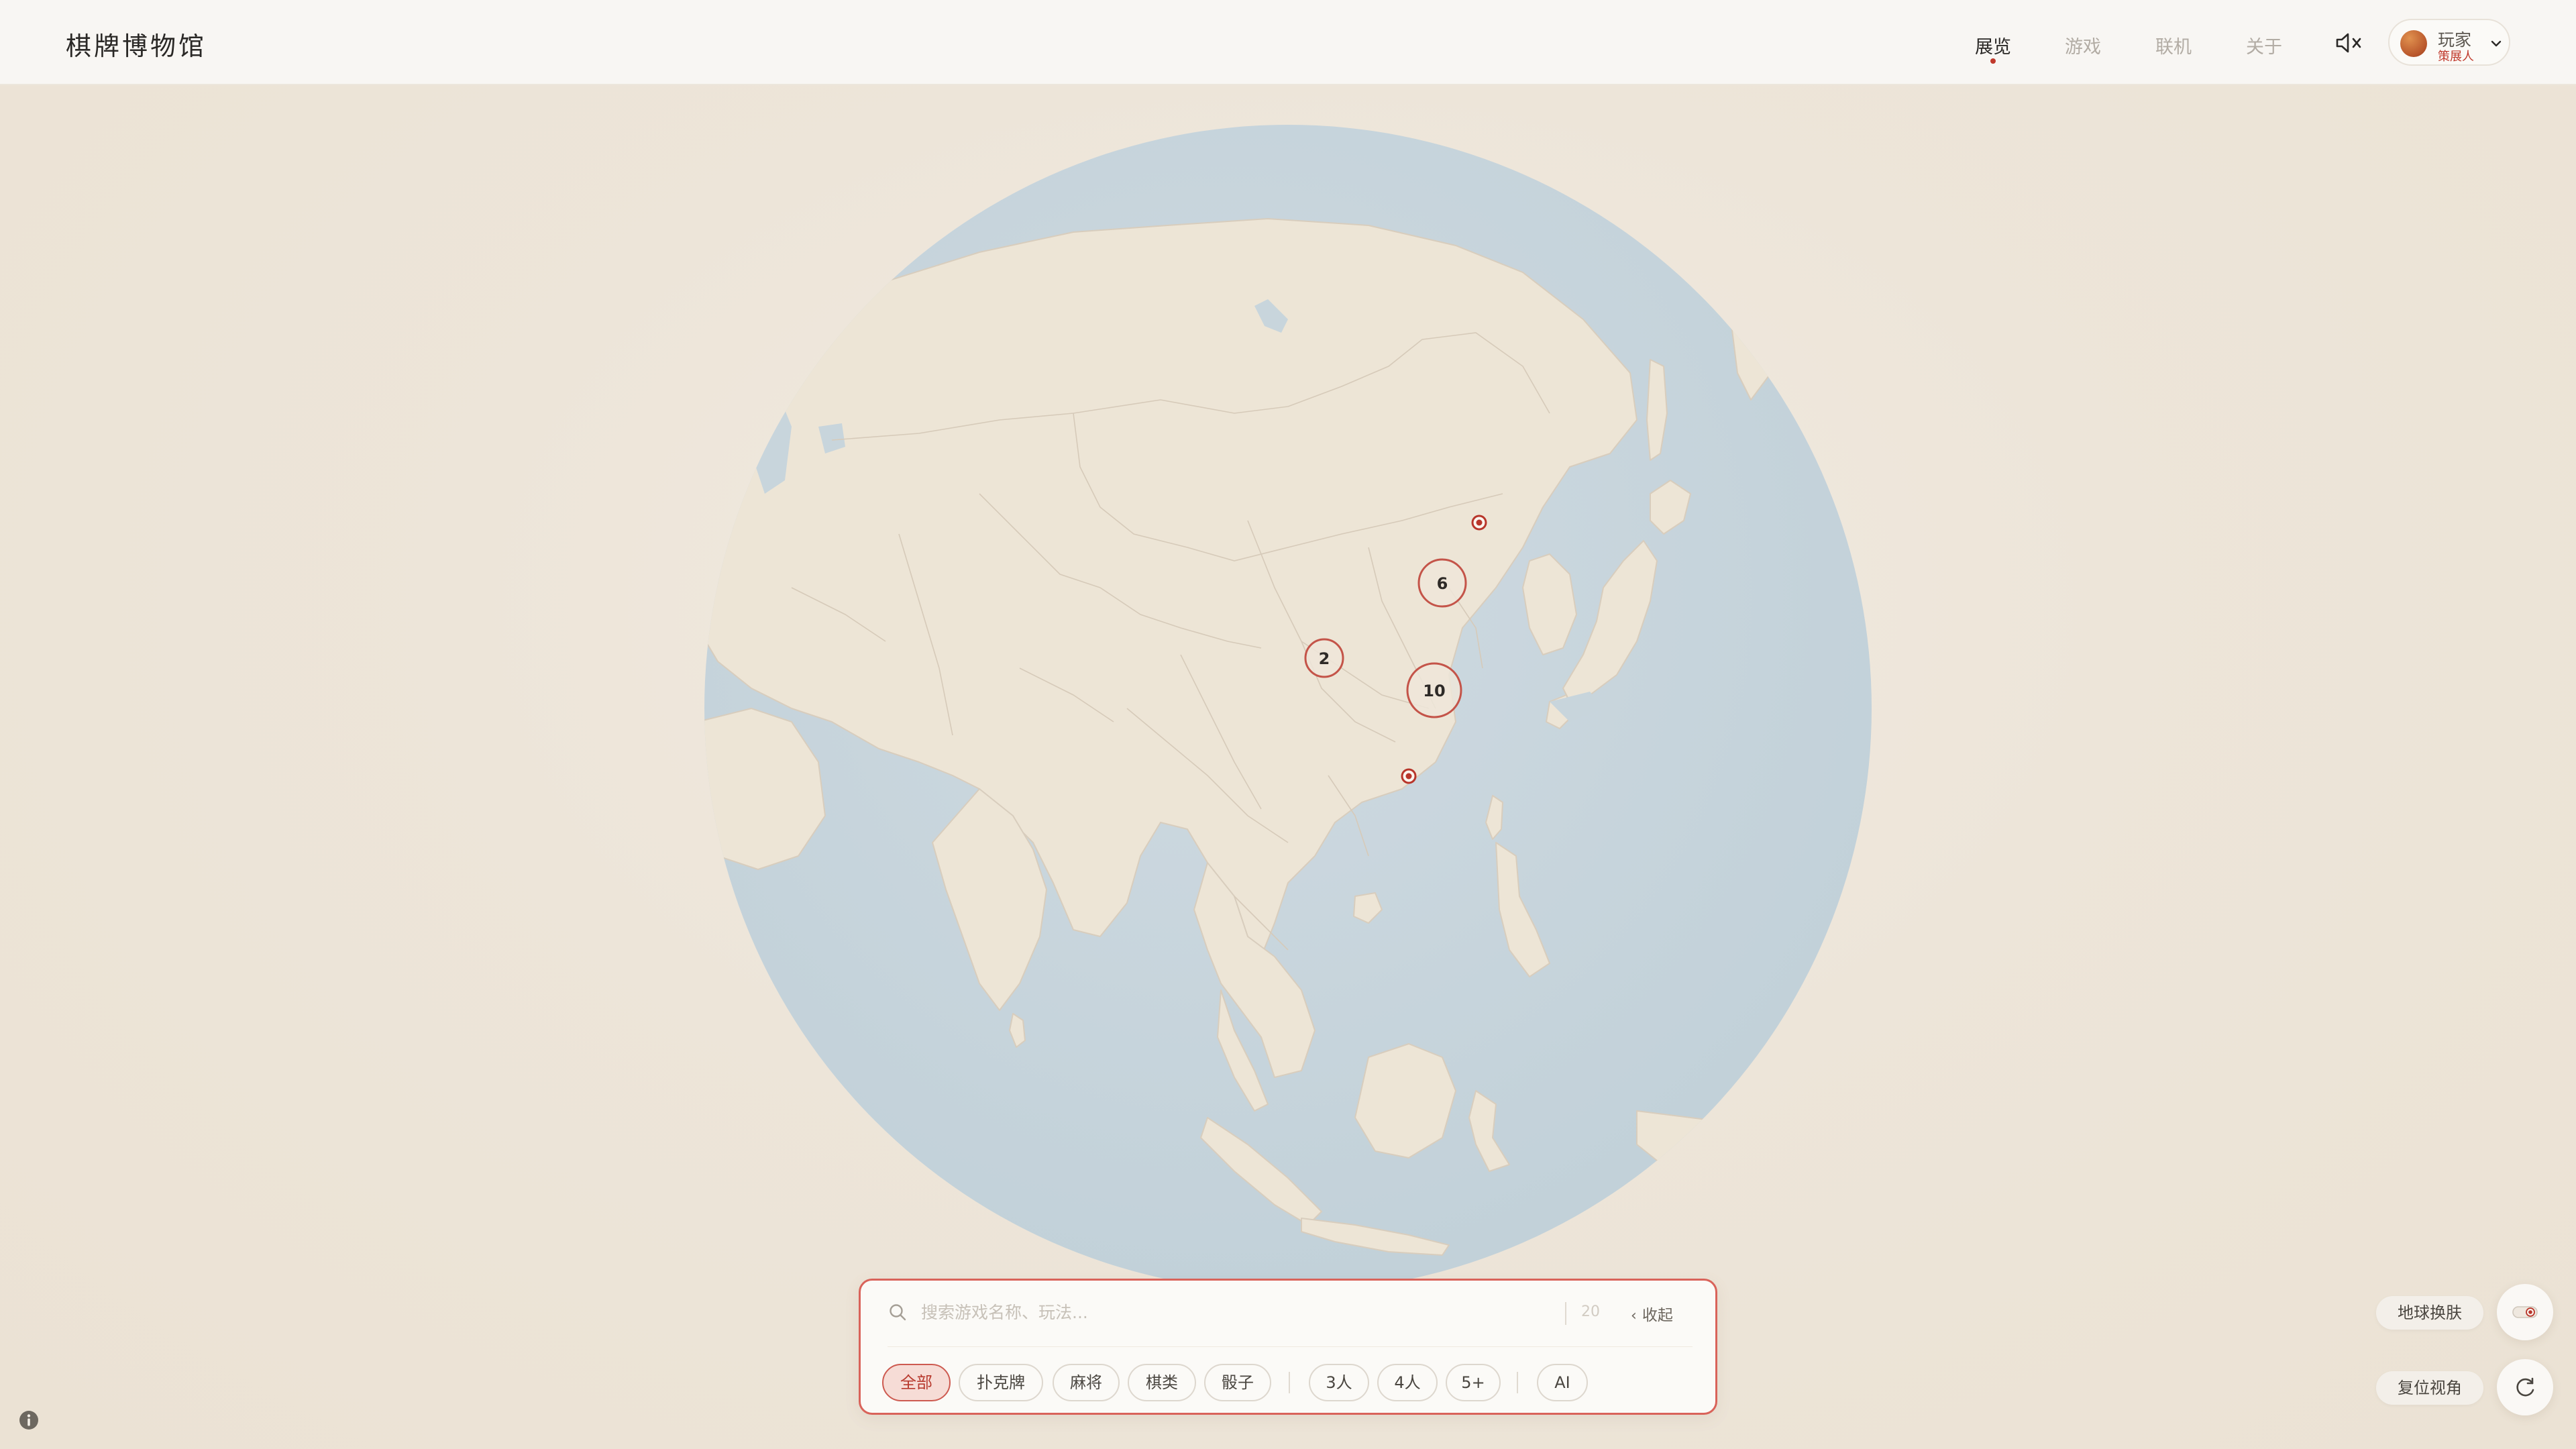 The height and width of the screenshot is (1449, 2576). What do you see at coordinates (28, 1420) in the screenshot?
I see `info-icon` at bounding box center [28, 1420].